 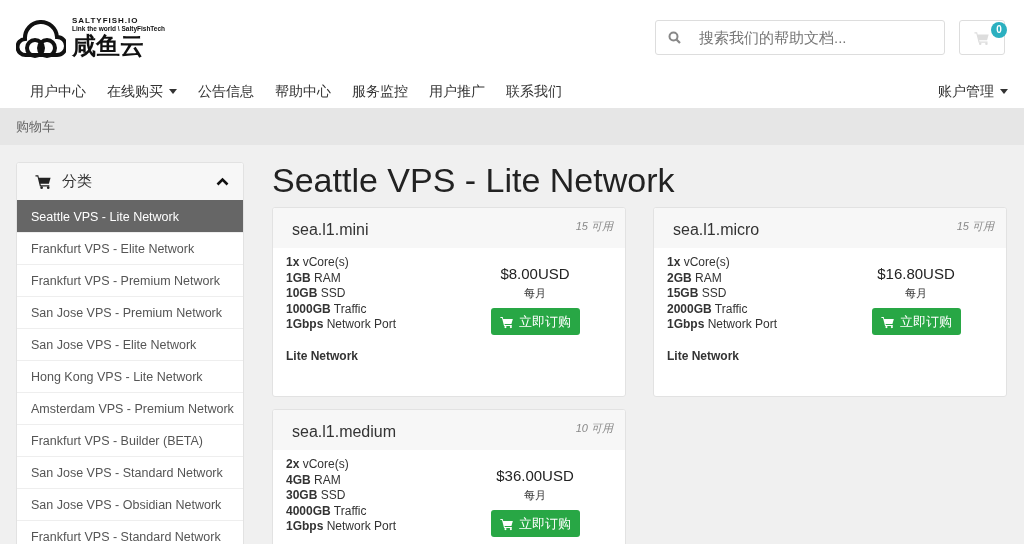 What do you see at coordinates (695, 278) in the screenshot?
I see `spec-line: 2GB RAM` at bounding box center [695, 278].